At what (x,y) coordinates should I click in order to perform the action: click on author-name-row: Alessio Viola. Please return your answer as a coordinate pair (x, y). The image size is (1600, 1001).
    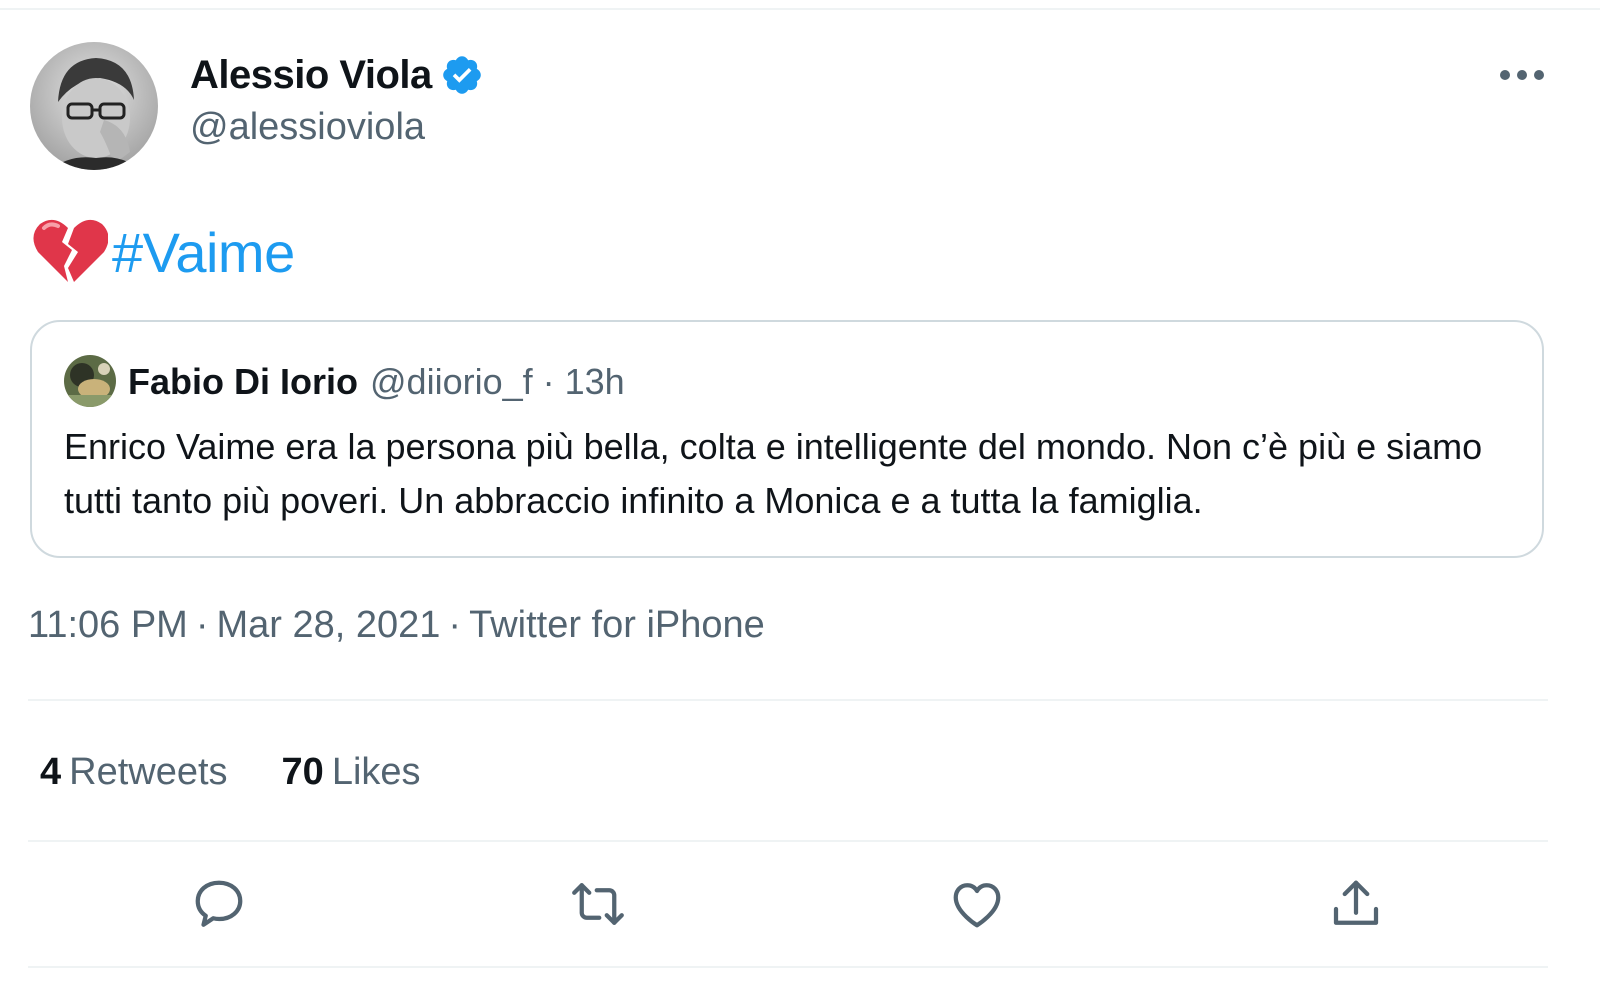
    Looking at the image, I should click on (337, 75).